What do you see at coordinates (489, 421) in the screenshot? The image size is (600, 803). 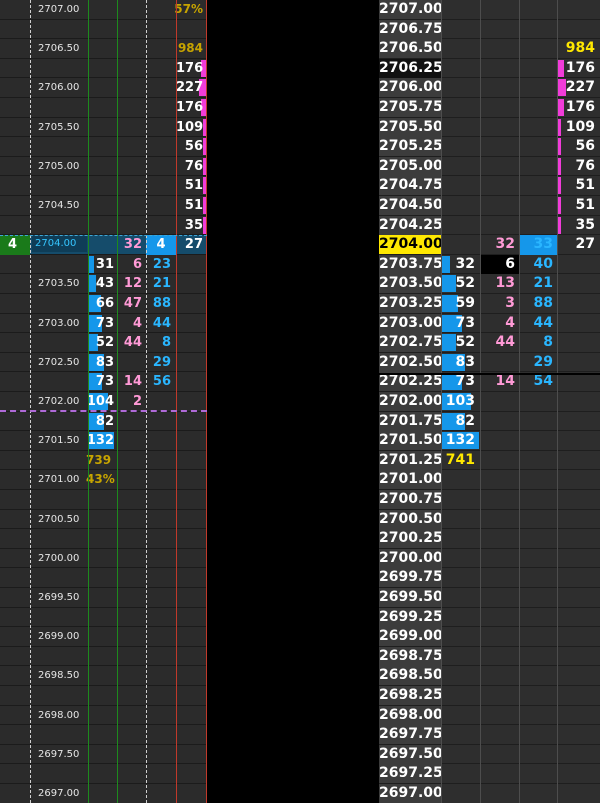 I see `ladder-row: 2701.75 82` at bounding box center [489, 421].